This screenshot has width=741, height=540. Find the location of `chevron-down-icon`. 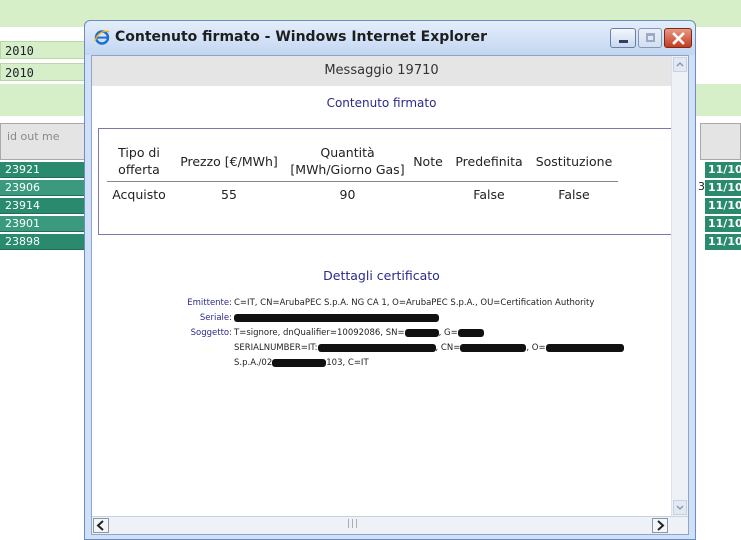

chevron-down-icon is located at coordinates (680, 508).